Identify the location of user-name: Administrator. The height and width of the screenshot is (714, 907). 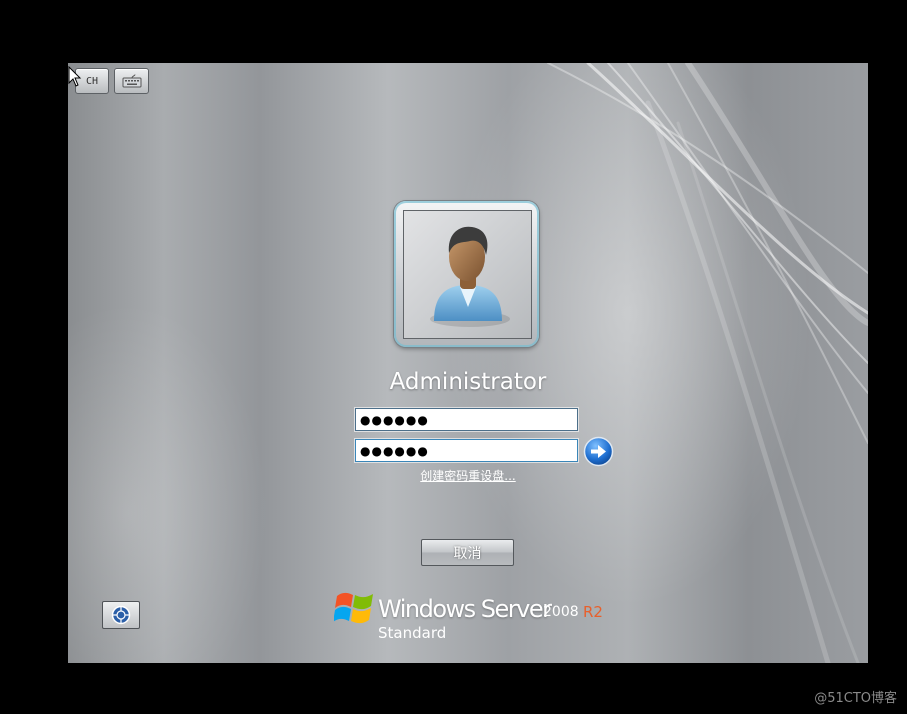
(468, 382).